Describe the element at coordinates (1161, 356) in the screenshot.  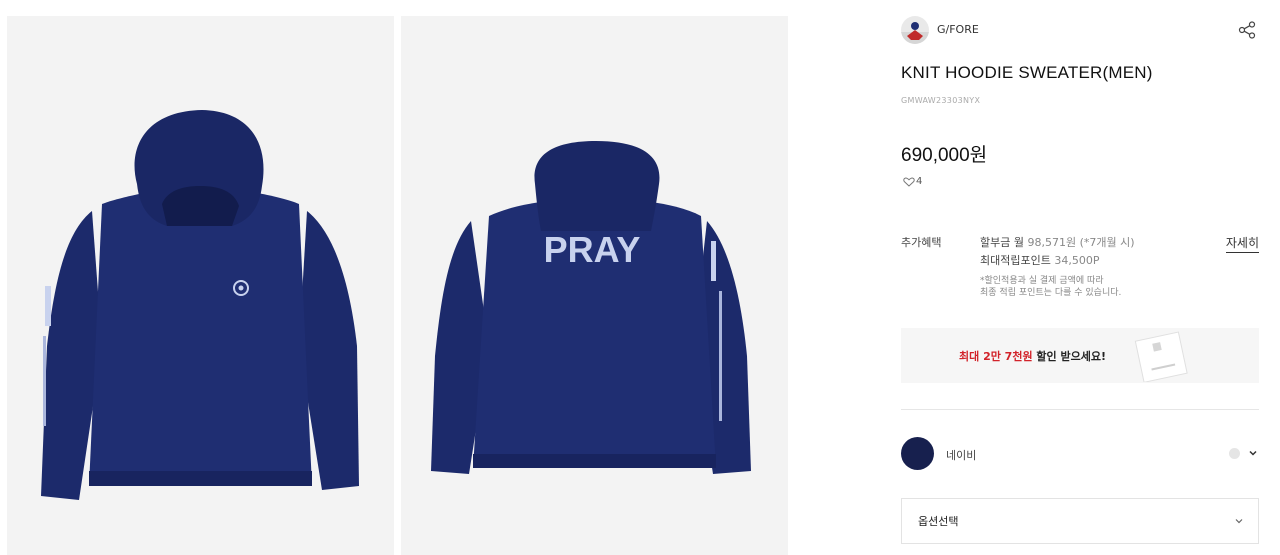
I see `coupon-card-icon` at that location.